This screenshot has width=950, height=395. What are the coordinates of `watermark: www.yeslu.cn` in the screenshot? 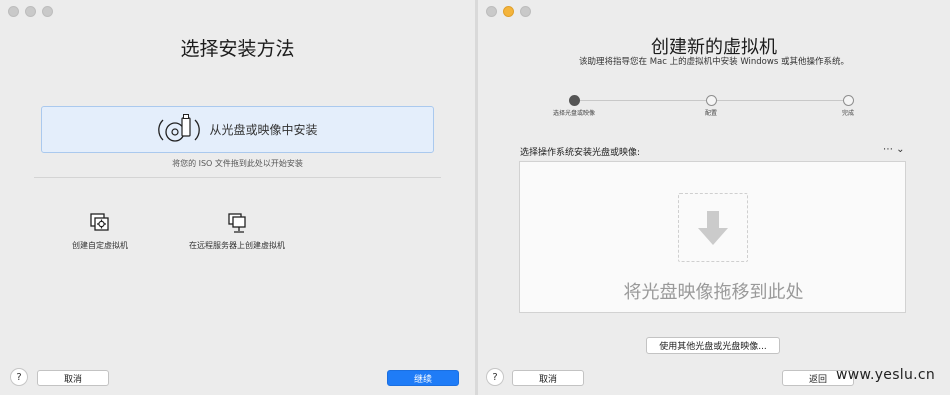 It's located at (886, 375).